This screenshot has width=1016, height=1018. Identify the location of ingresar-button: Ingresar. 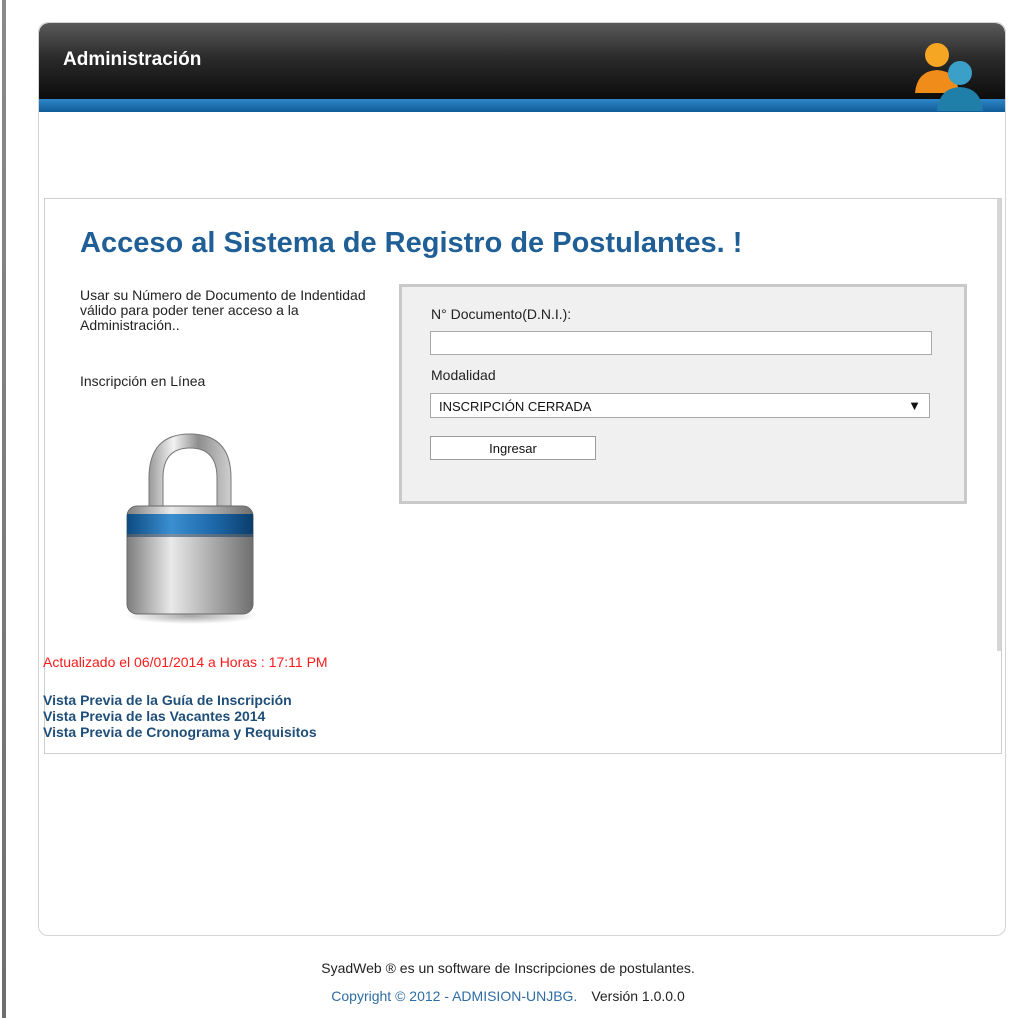
(513, 448).